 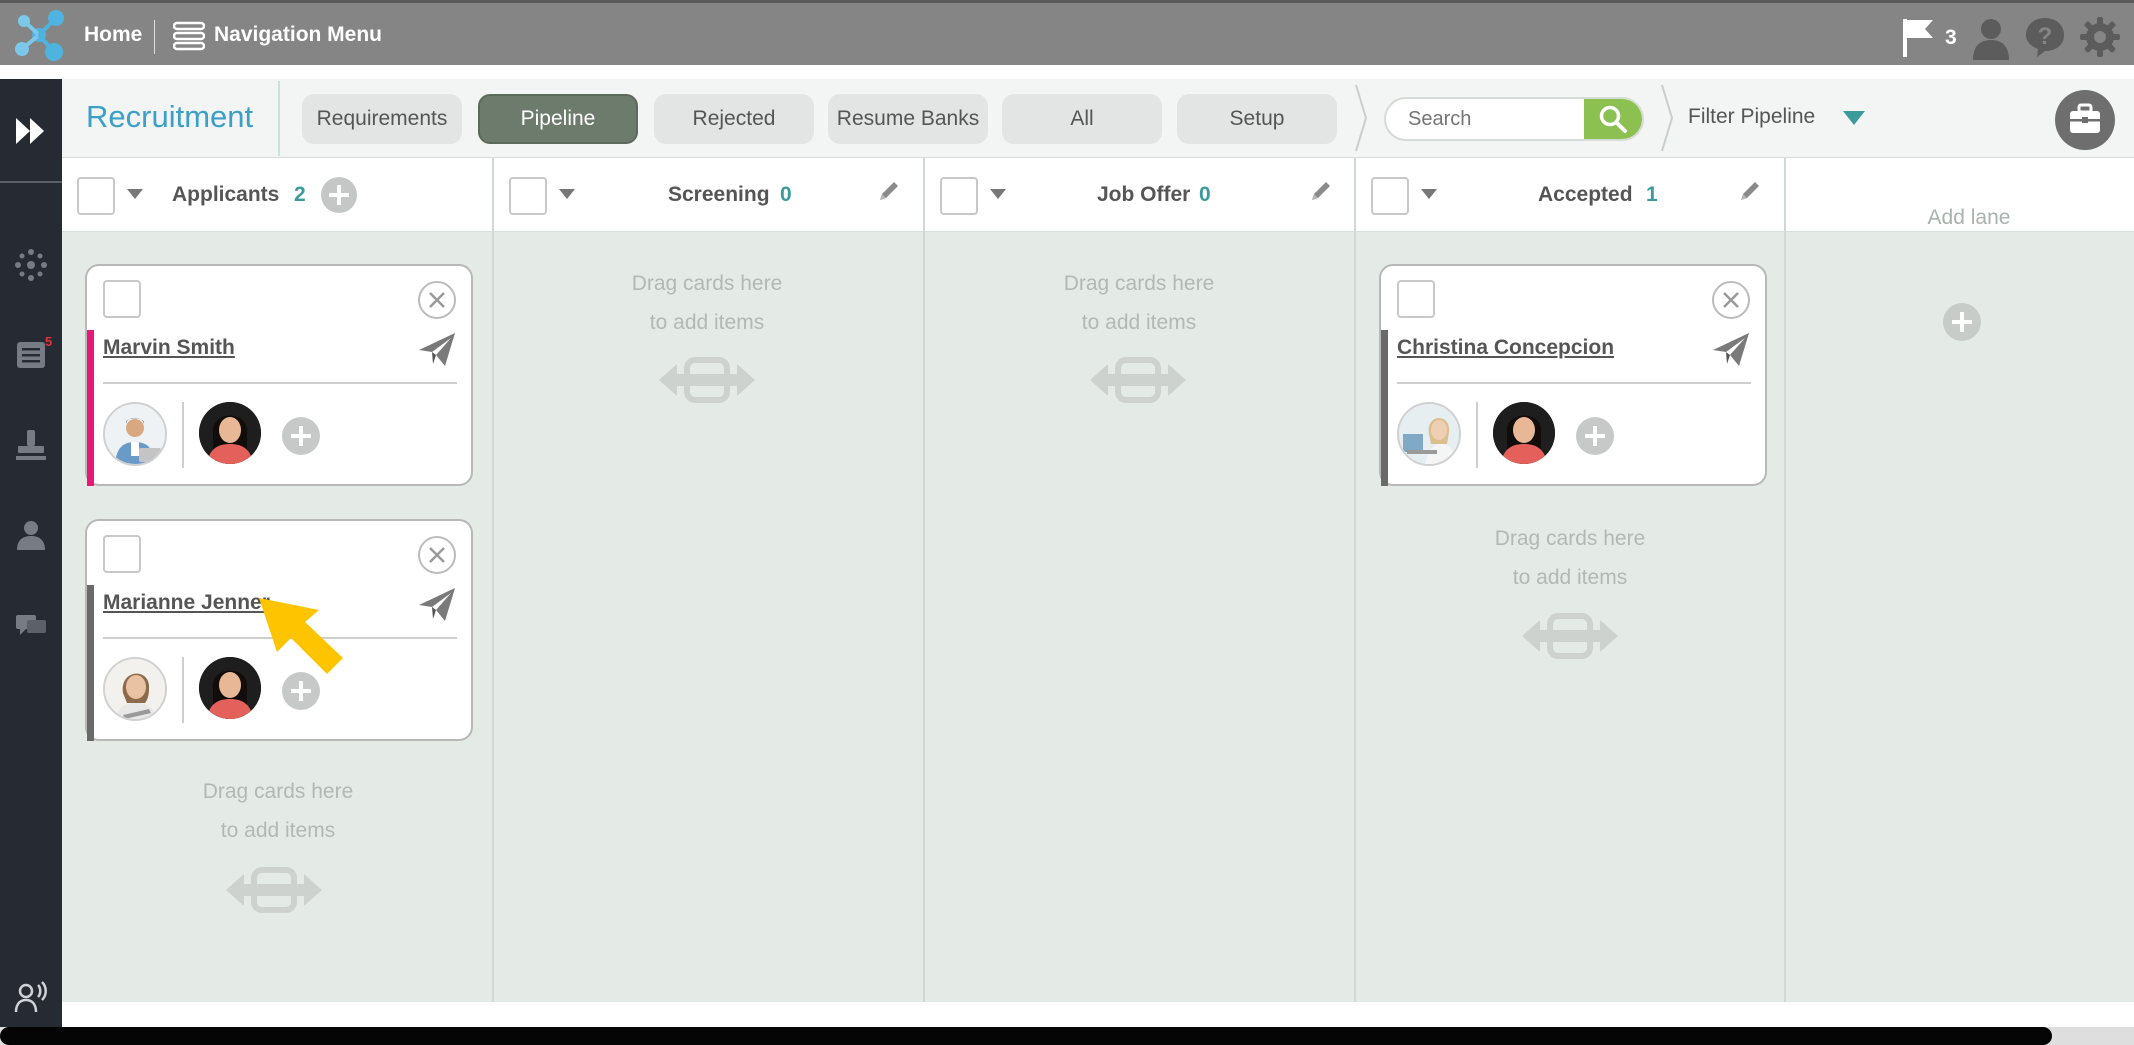 I want to click on add-lane-icon, so click(x=1962, y=322).